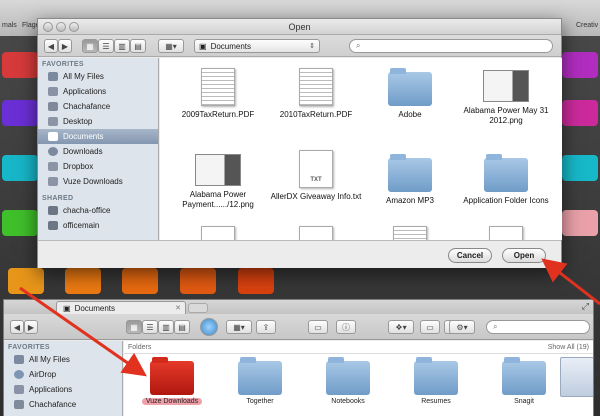  I want to click on action-button: ⚙▾, so click(462, 327).